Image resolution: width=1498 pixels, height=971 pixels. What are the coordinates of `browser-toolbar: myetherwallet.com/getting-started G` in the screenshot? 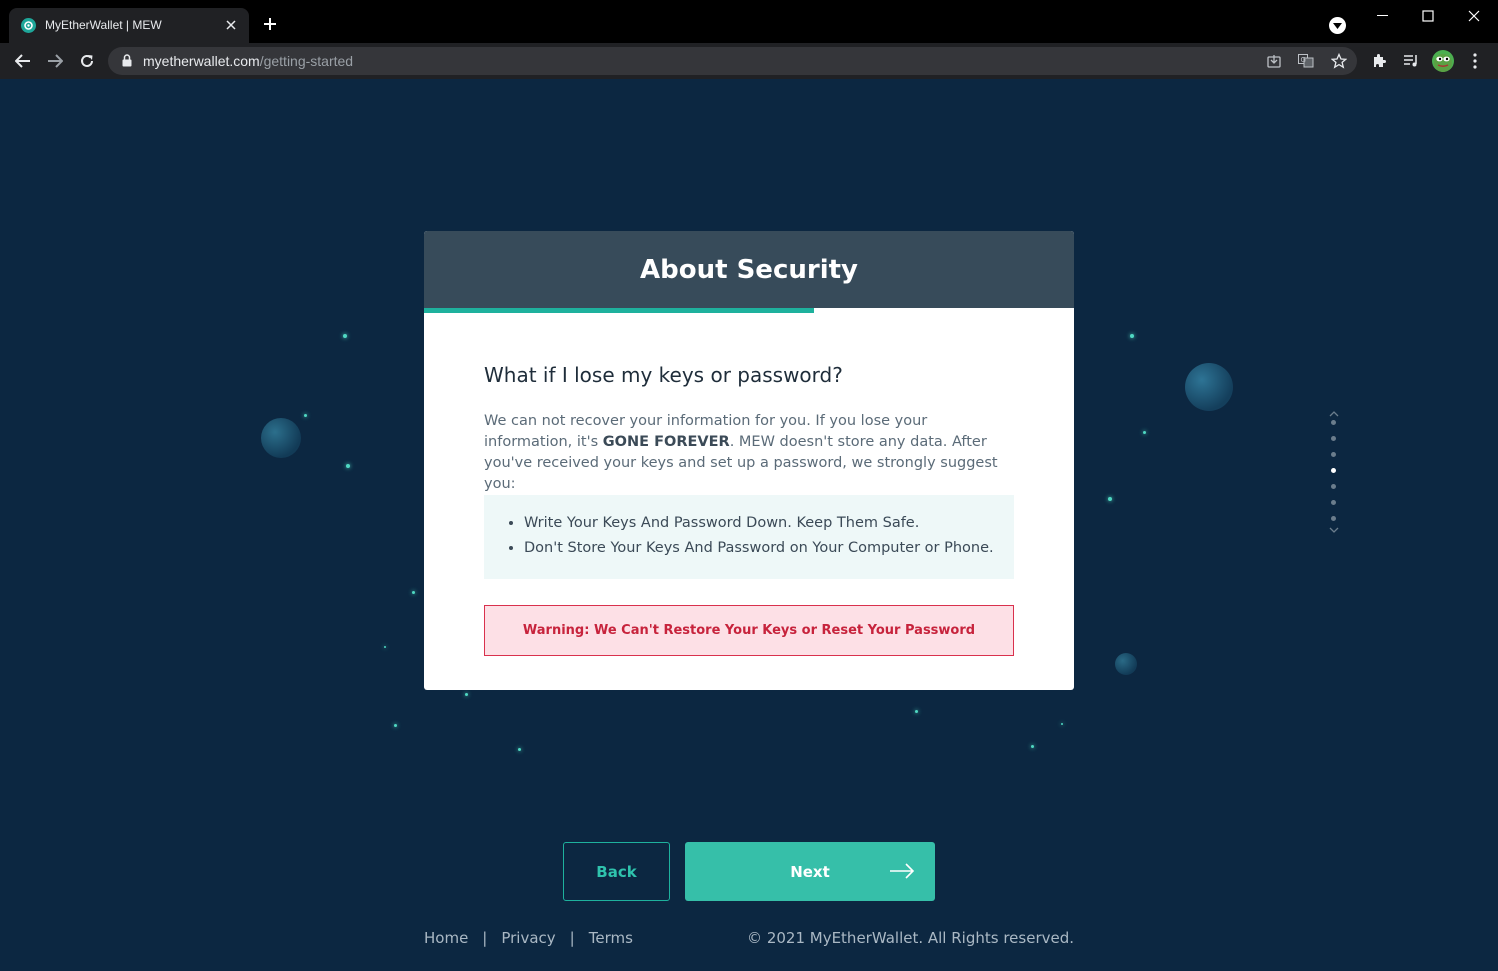 It's located at (749, 61).